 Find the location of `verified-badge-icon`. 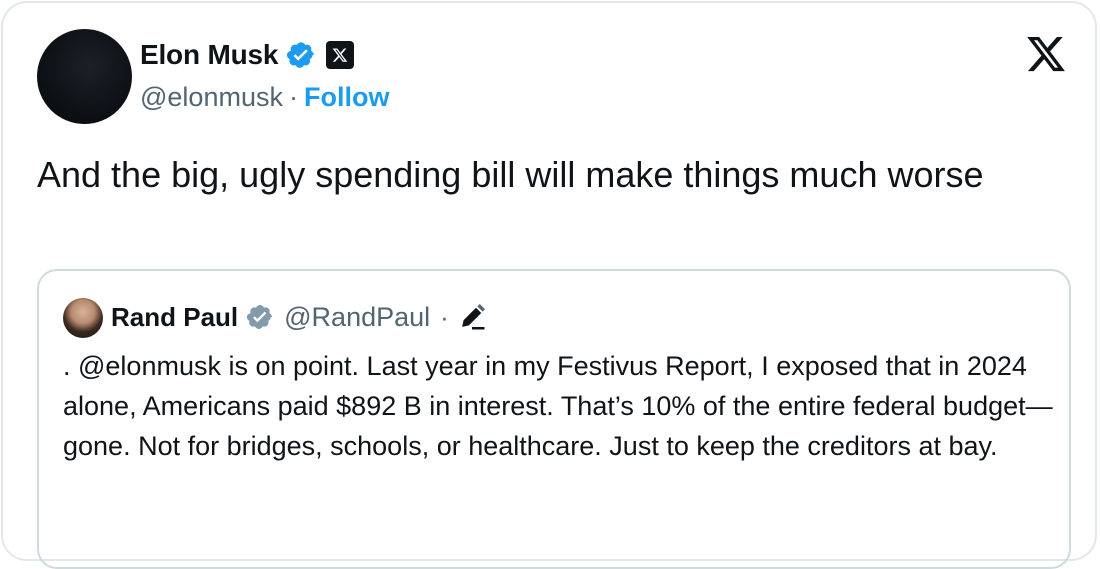

verified-badge-icon is located at coordinates (301, 55).